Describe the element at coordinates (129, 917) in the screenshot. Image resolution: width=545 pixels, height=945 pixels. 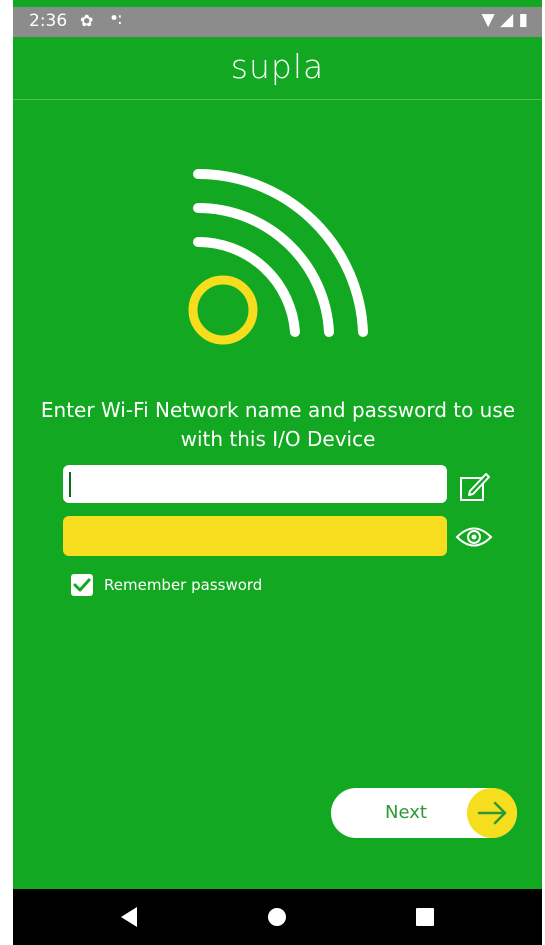
I see `back-icon` at that location.